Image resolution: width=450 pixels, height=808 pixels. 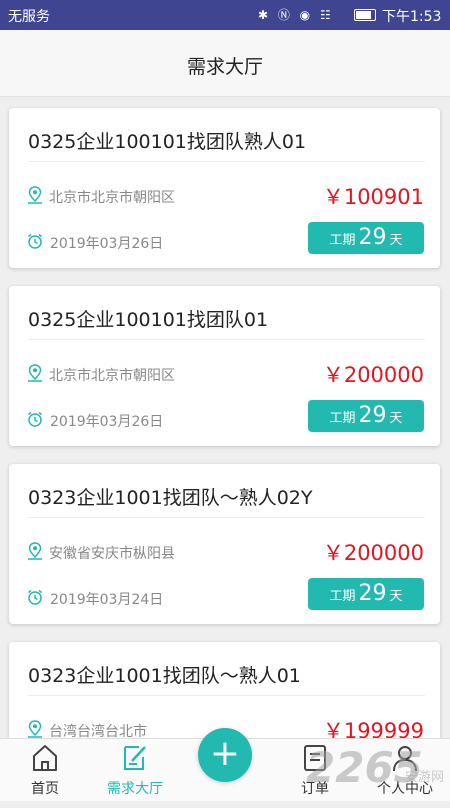 What do you see at coordinates (405, 789) in the screenshot?
I see `nav-profile-label: 个人中心` at bounding box center [405, 789].